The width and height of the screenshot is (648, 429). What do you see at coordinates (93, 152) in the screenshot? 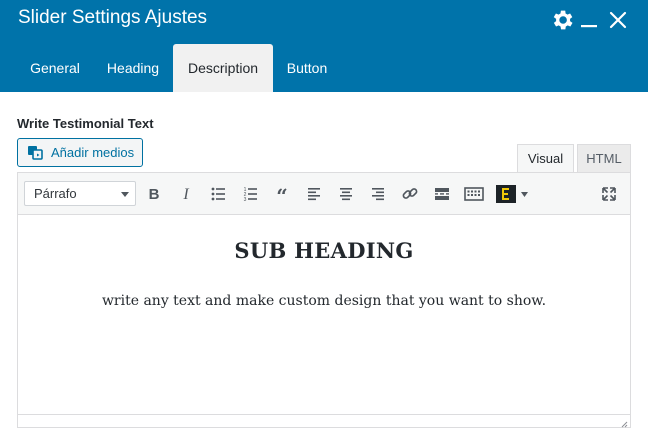
I see `add-media-label: Añadir medios` at bounding box center [93, 152].